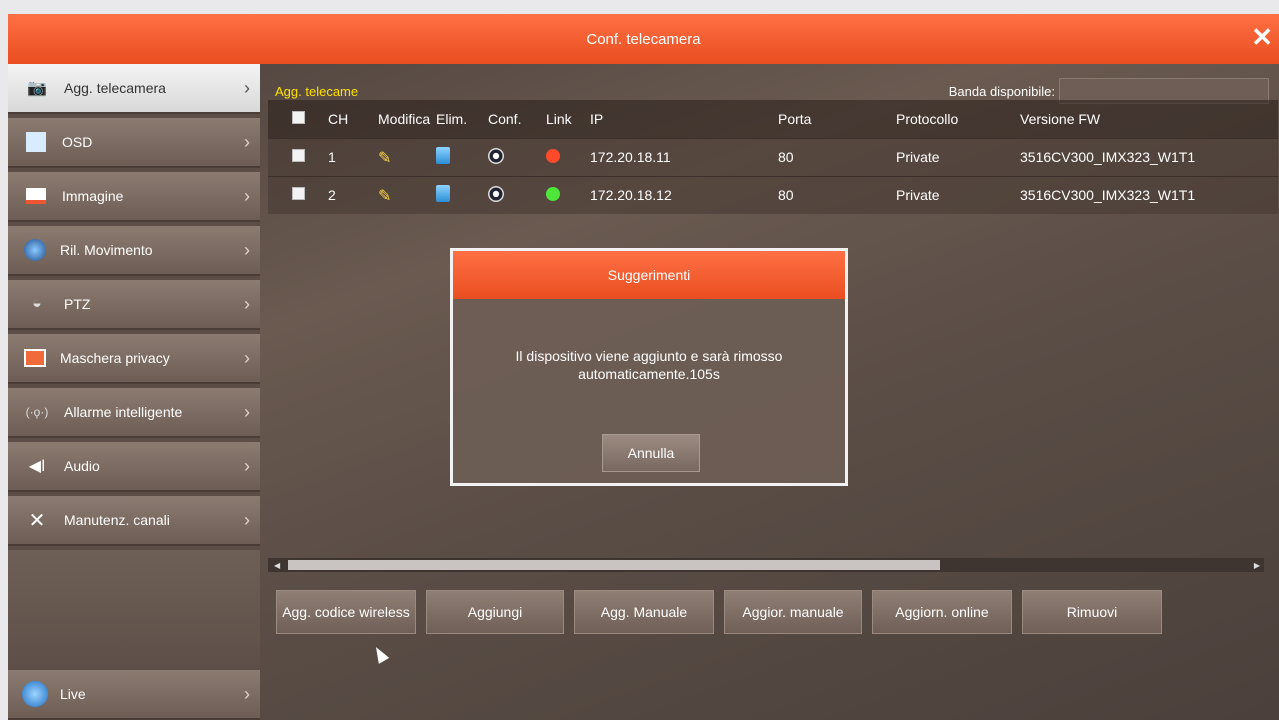  Describe the element at coordinates (1262, 37) in the screenshot. I see `close-icon: ✕` at that location.